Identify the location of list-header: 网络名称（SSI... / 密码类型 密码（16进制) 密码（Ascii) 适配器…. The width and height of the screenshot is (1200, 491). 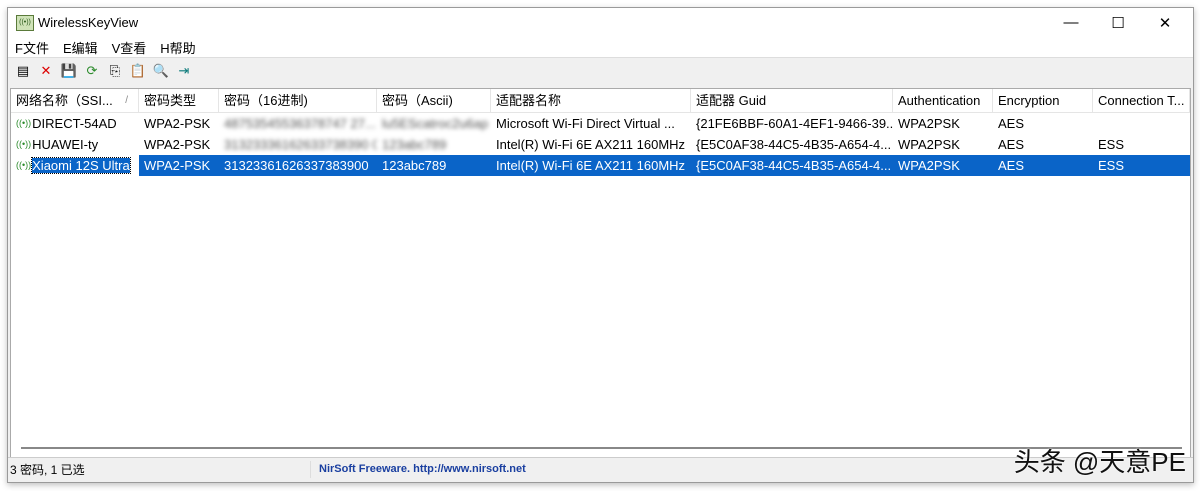
(600, 101).